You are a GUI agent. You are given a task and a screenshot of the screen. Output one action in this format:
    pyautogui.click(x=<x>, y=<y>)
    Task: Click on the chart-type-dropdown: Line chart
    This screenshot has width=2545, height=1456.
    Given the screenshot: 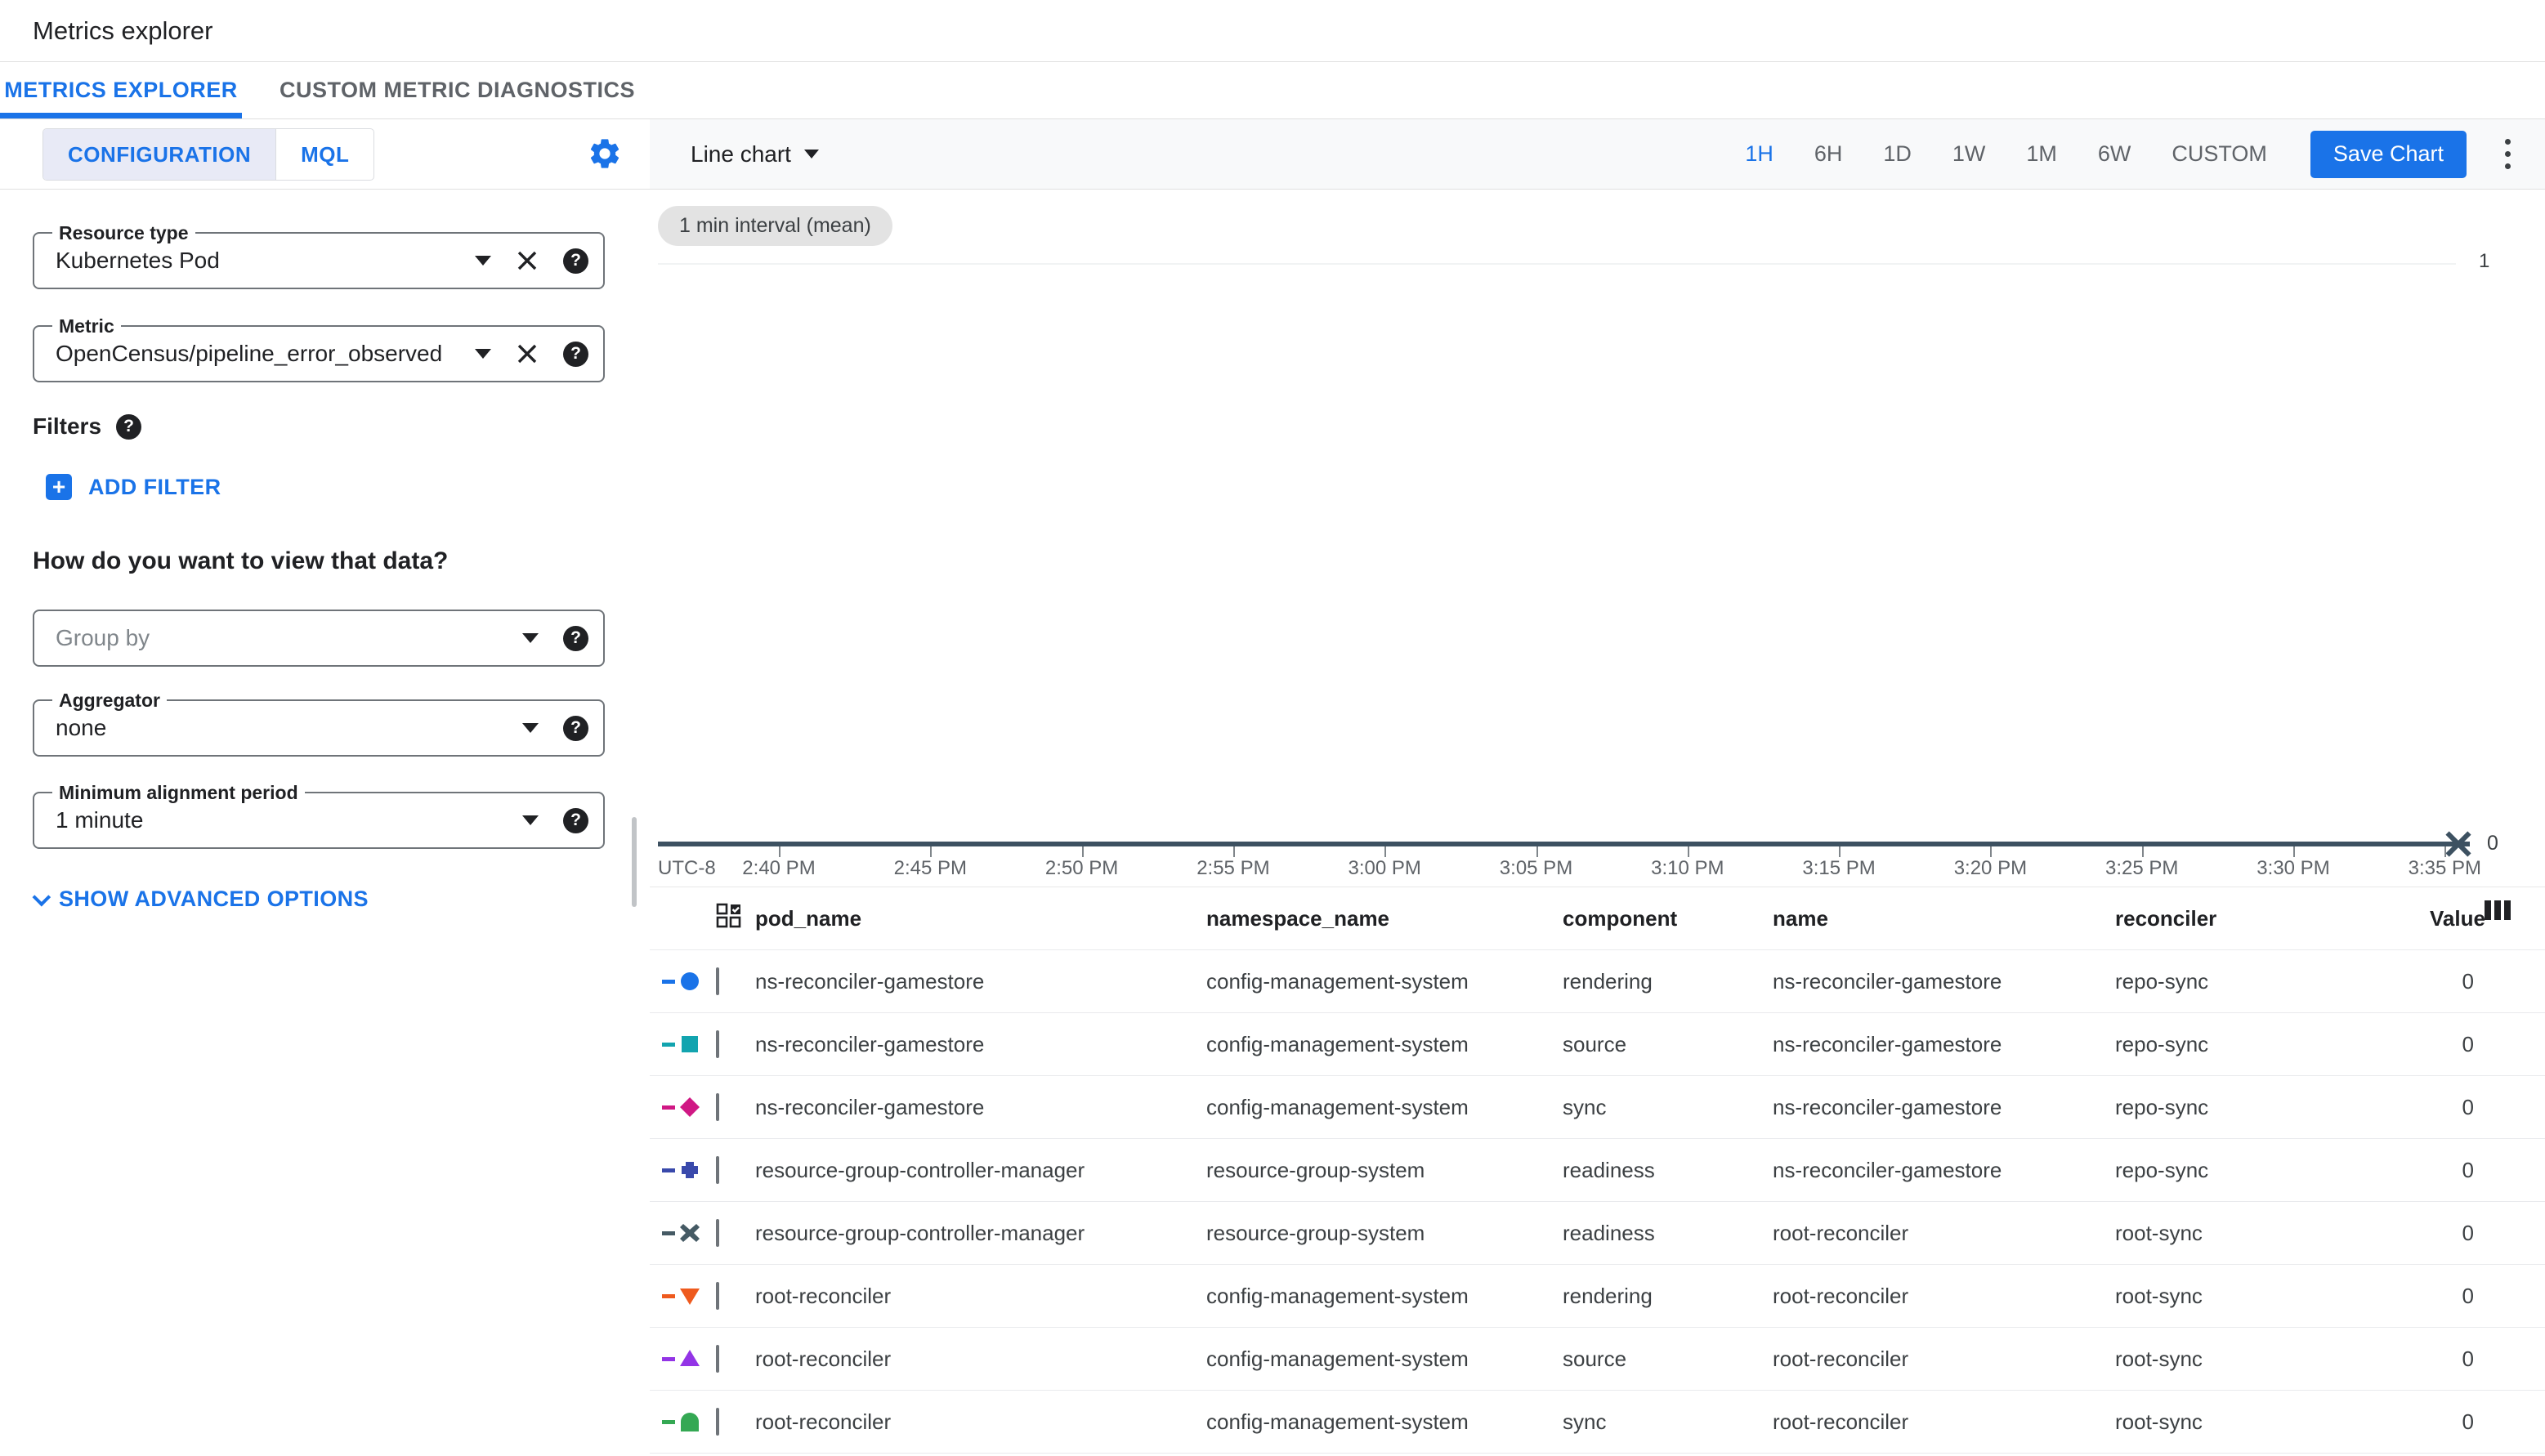 What is the action you would take?
    pyautogui.click(x=755, y=154)
    